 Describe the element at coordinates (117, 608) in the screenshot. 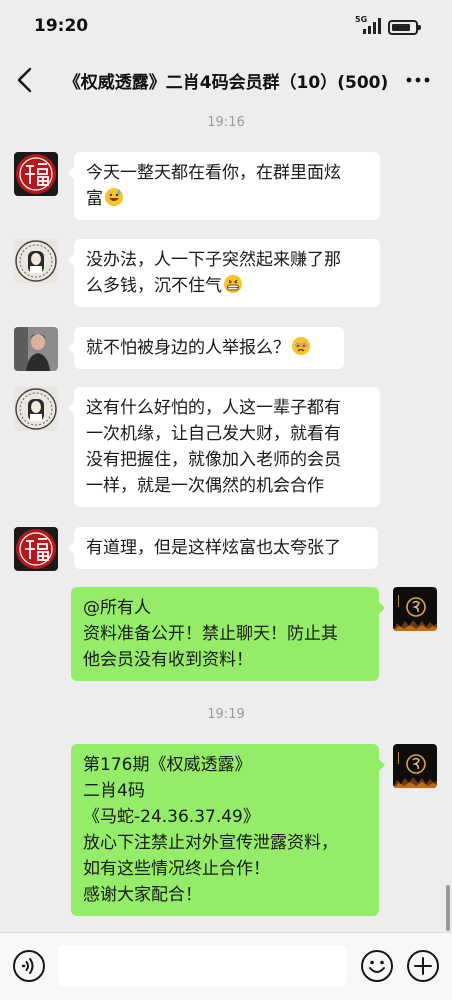

I see `message-text: @所有人` at that location.